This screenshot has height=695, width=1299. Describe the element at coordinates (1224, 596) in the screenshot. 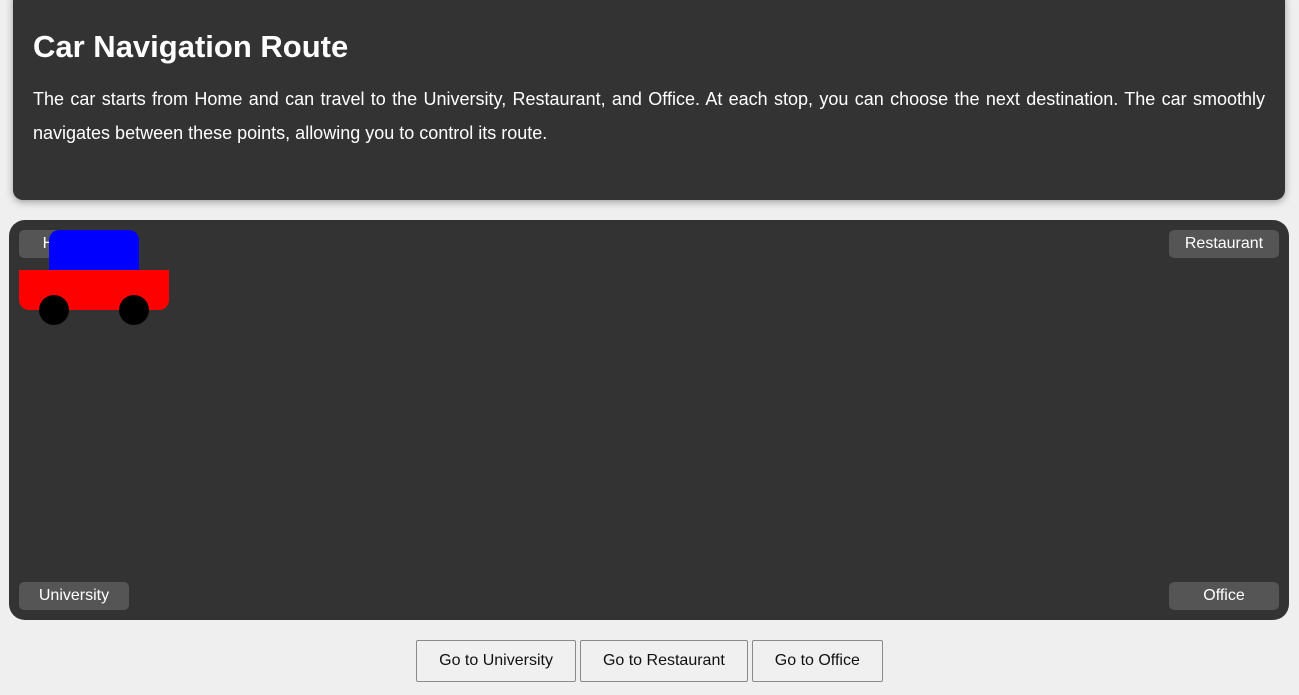

I see `location-marker-office: Office` at that location.